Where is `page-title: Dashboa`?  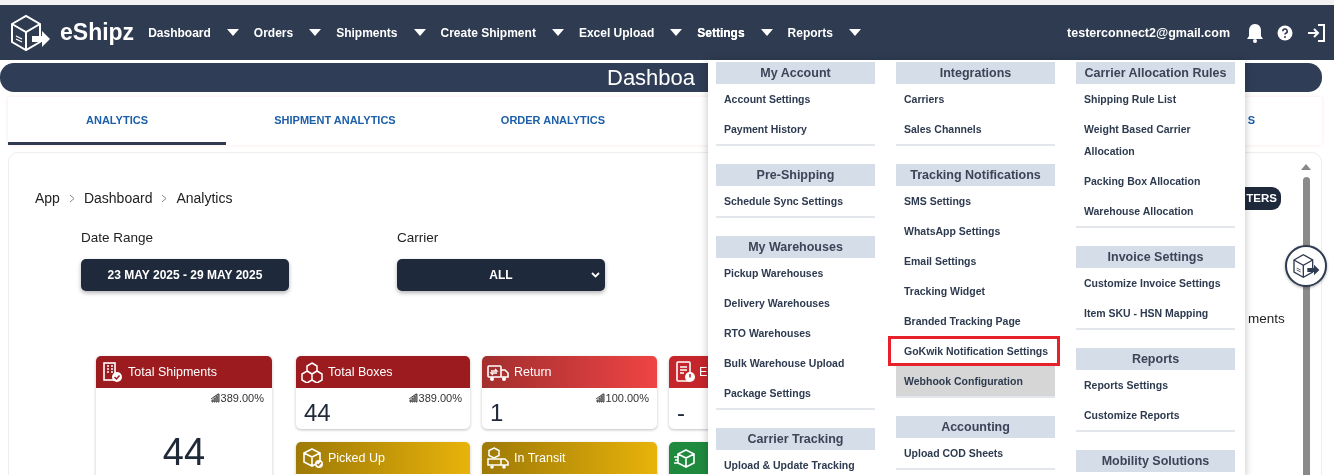 page-title: Dashboa is located at coordinates (651, 78).